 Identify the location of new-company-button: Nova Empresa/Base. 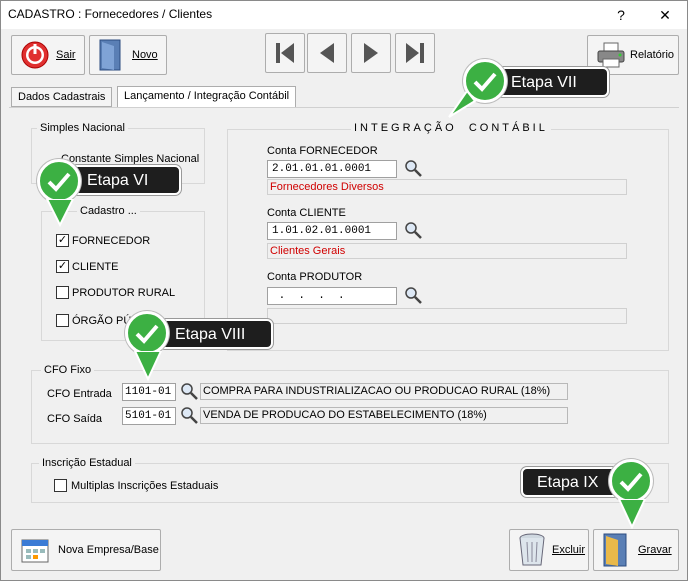
(86, 550).